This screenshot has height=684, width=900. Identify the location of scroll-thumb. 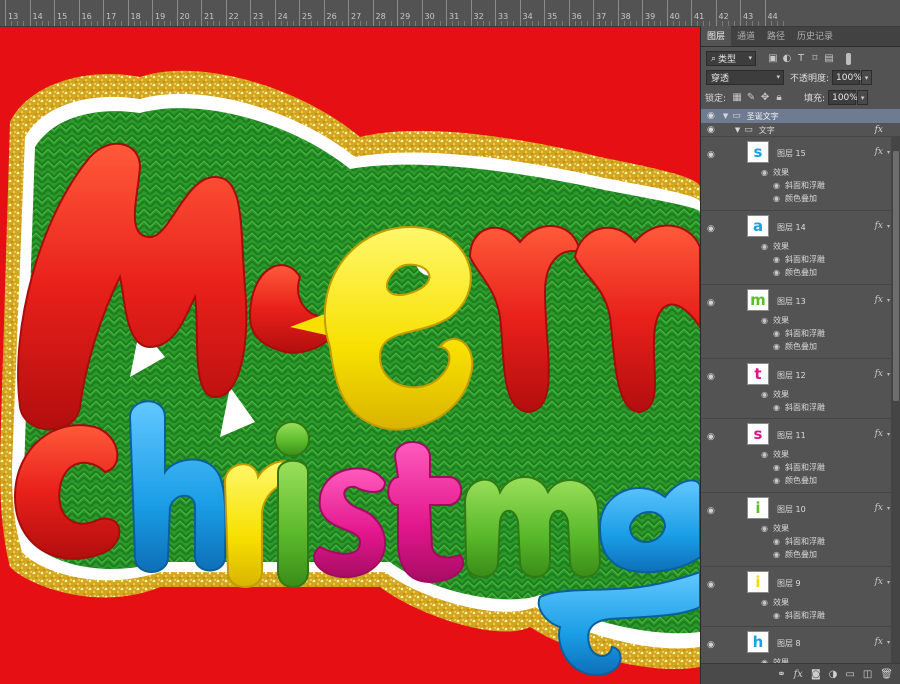
(896, 276).